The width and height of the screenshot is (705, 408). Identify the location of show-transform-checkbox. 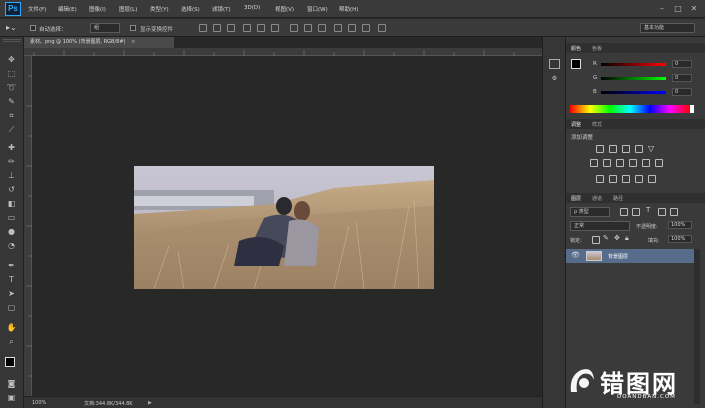
(133, 28).